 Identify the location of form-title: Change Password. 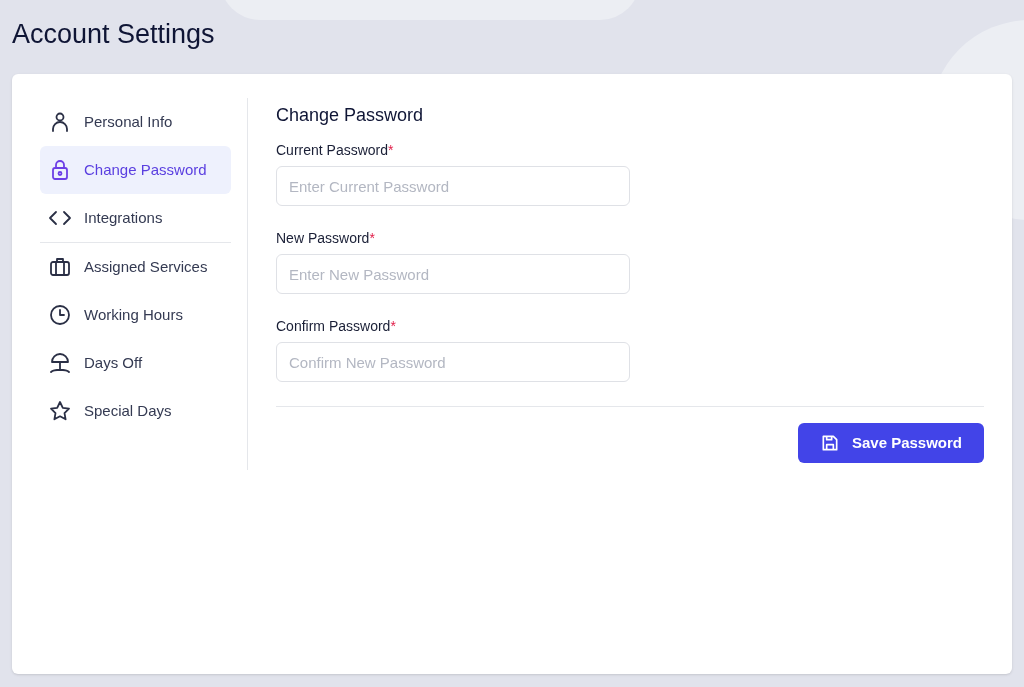
(350, 115).